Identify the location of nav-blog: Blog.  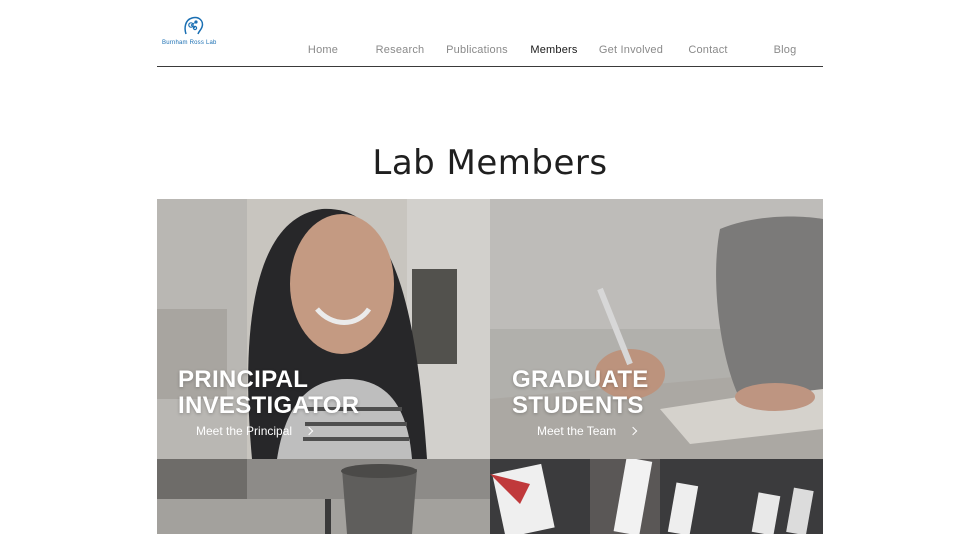
(785, 50).